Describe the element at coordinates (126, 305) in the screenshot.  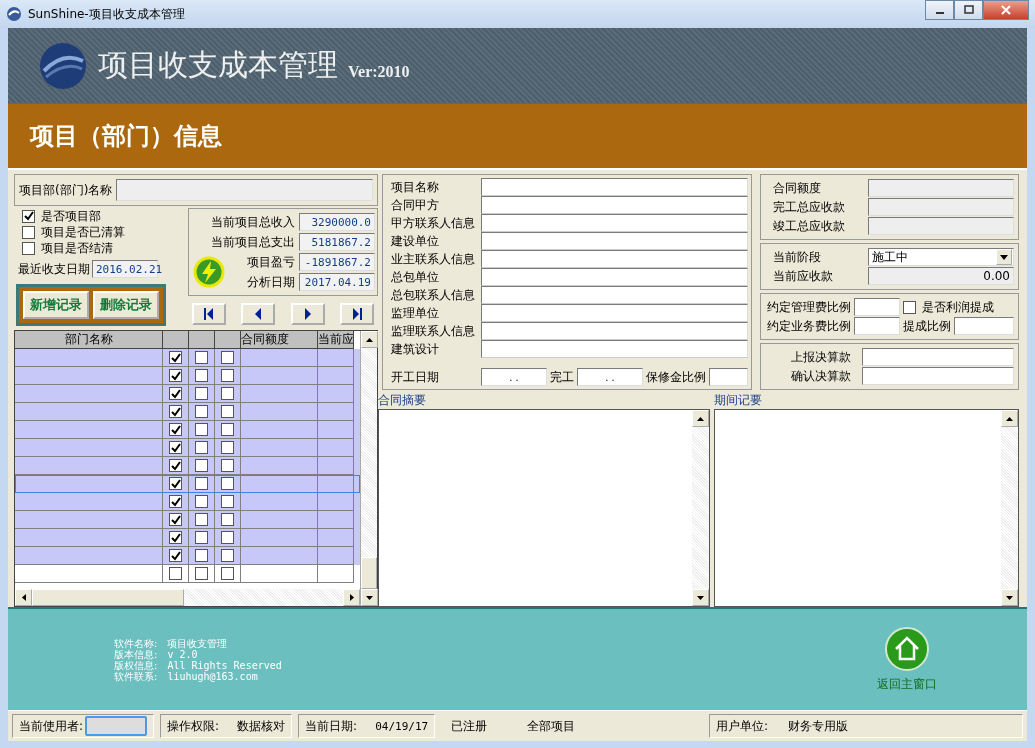
I see `record-button: 删除记录` at that location.